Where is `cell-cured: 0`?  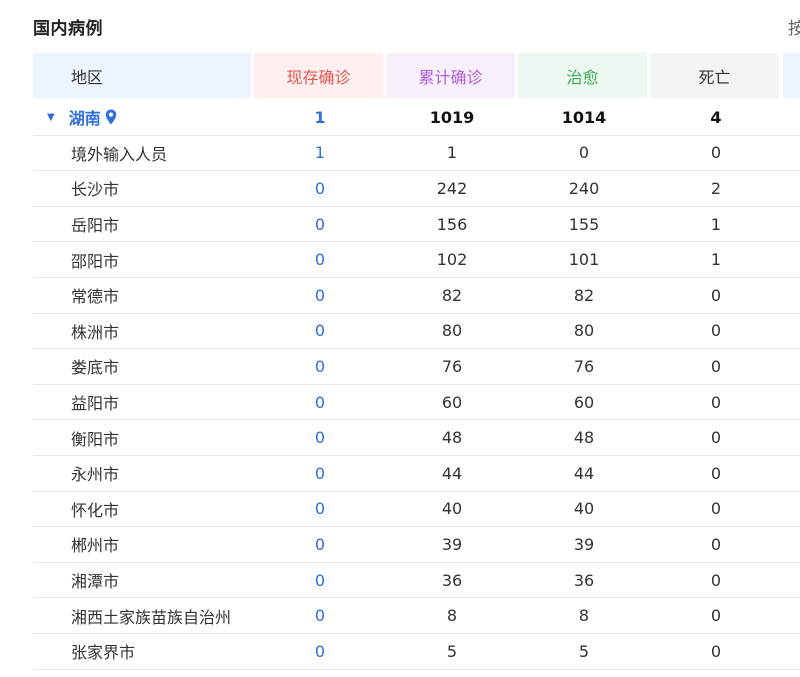
cell-cured: 0 is located at coordinates (584, 153).